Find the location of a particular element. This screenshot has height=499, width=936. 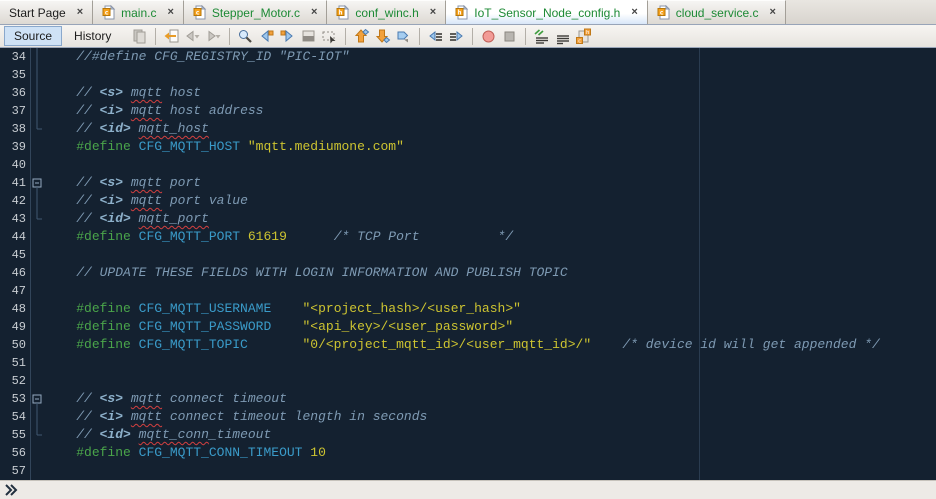

code-line: 35 is located at coordinates (468, 75).